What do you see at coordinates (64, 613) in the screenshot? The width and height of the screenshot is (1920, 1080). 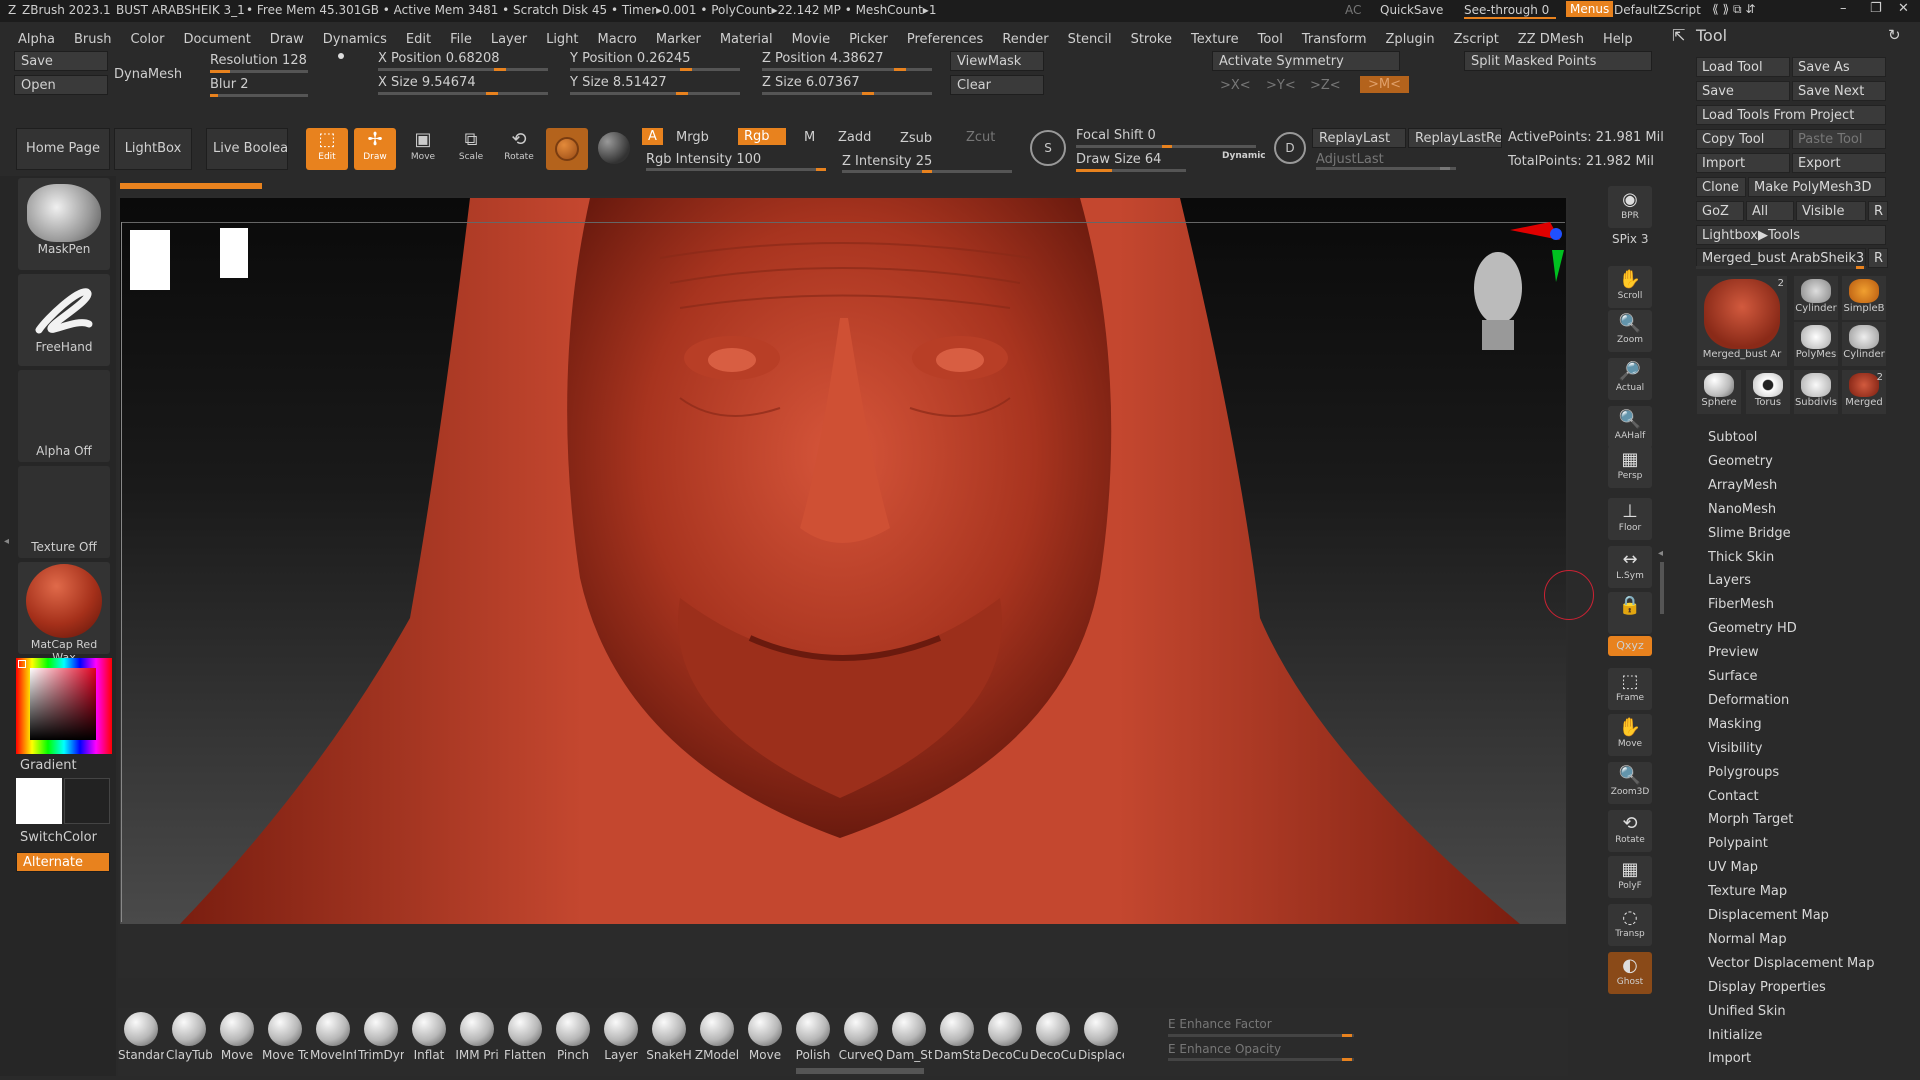 I see `material-tile: MatCap Red Wax` at bounding box center [64, 613].